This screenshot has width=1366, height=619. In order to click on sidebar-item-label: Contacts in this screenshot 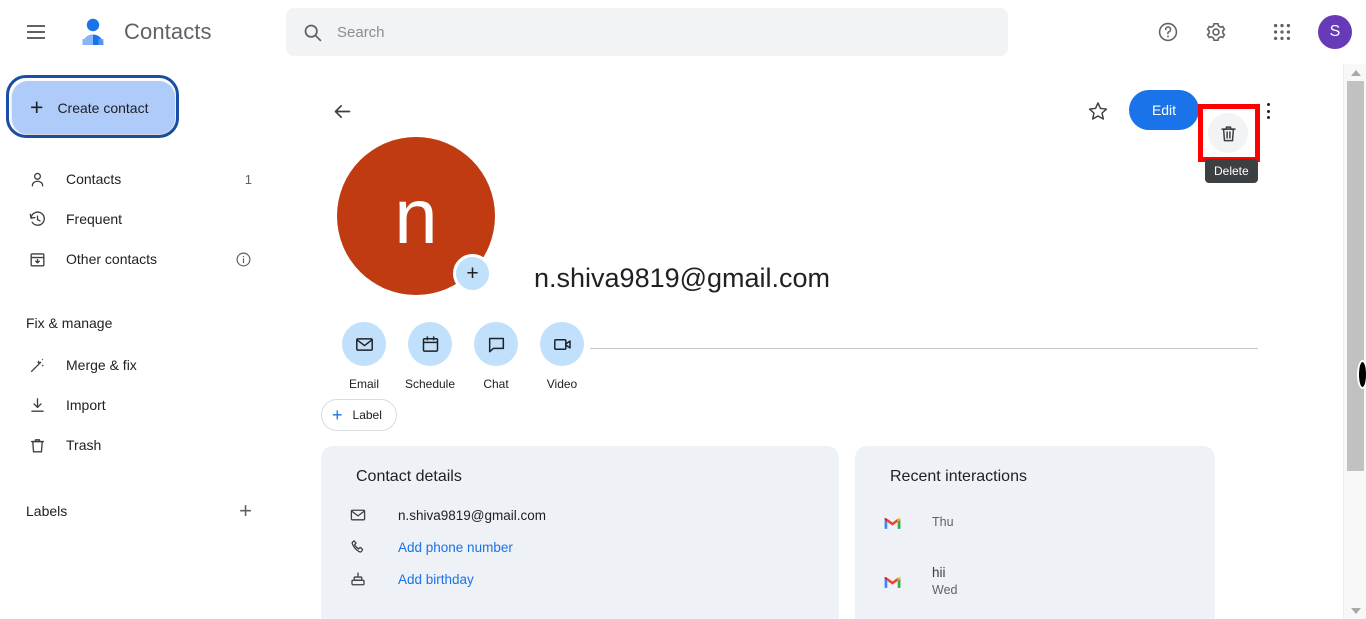, I will do `click(94, 179)`.